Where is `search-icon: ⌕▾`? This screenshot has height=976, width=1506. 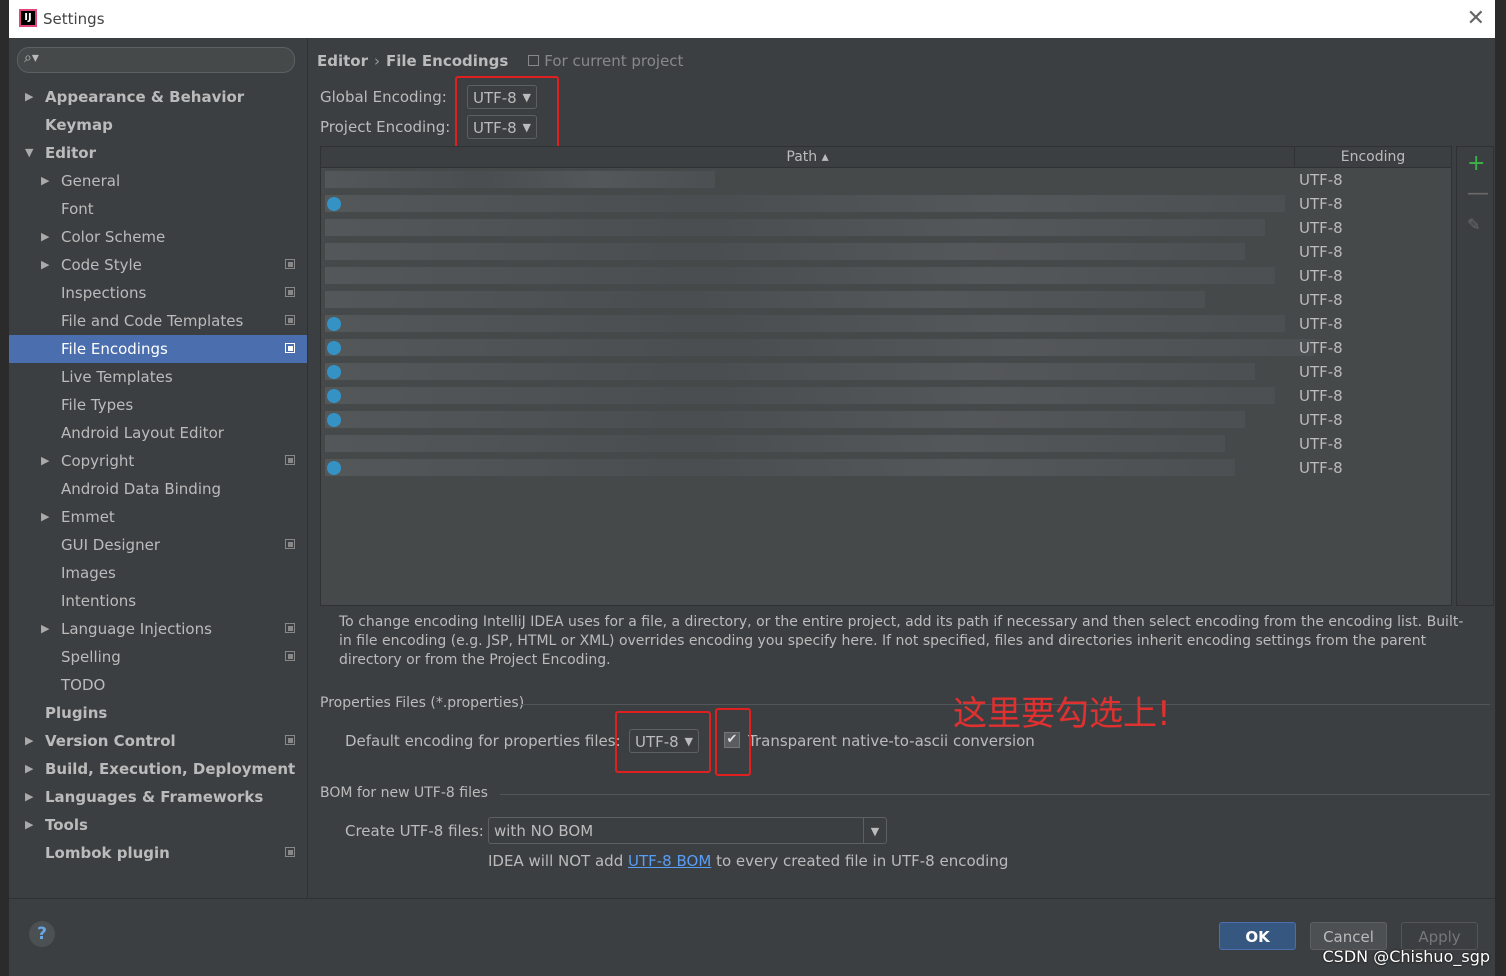
search-icon: ⌕▾ is located at coordinates (31, 58).